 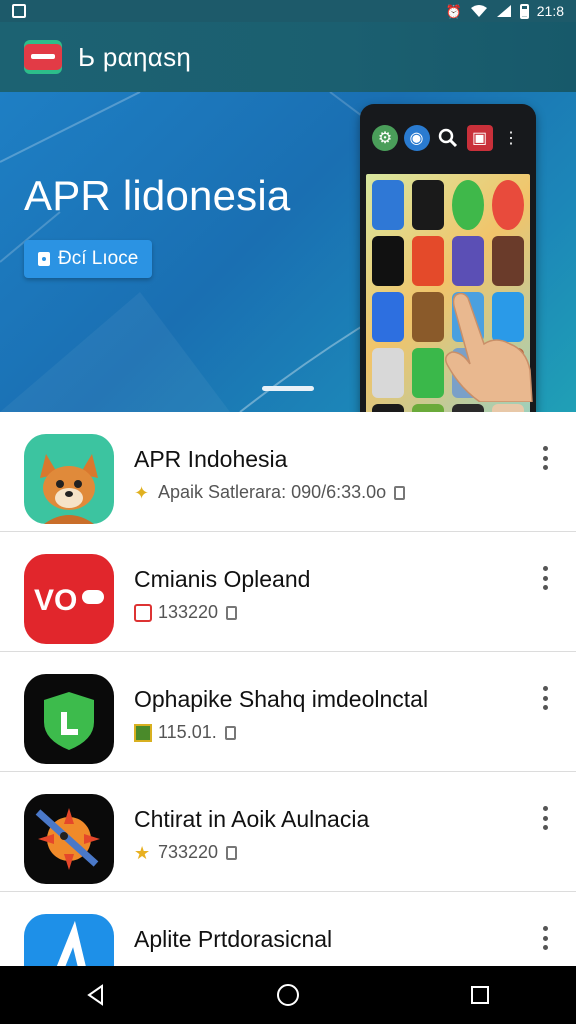 I want to click on more-icon: ⋮, so click(x=511, y=138).